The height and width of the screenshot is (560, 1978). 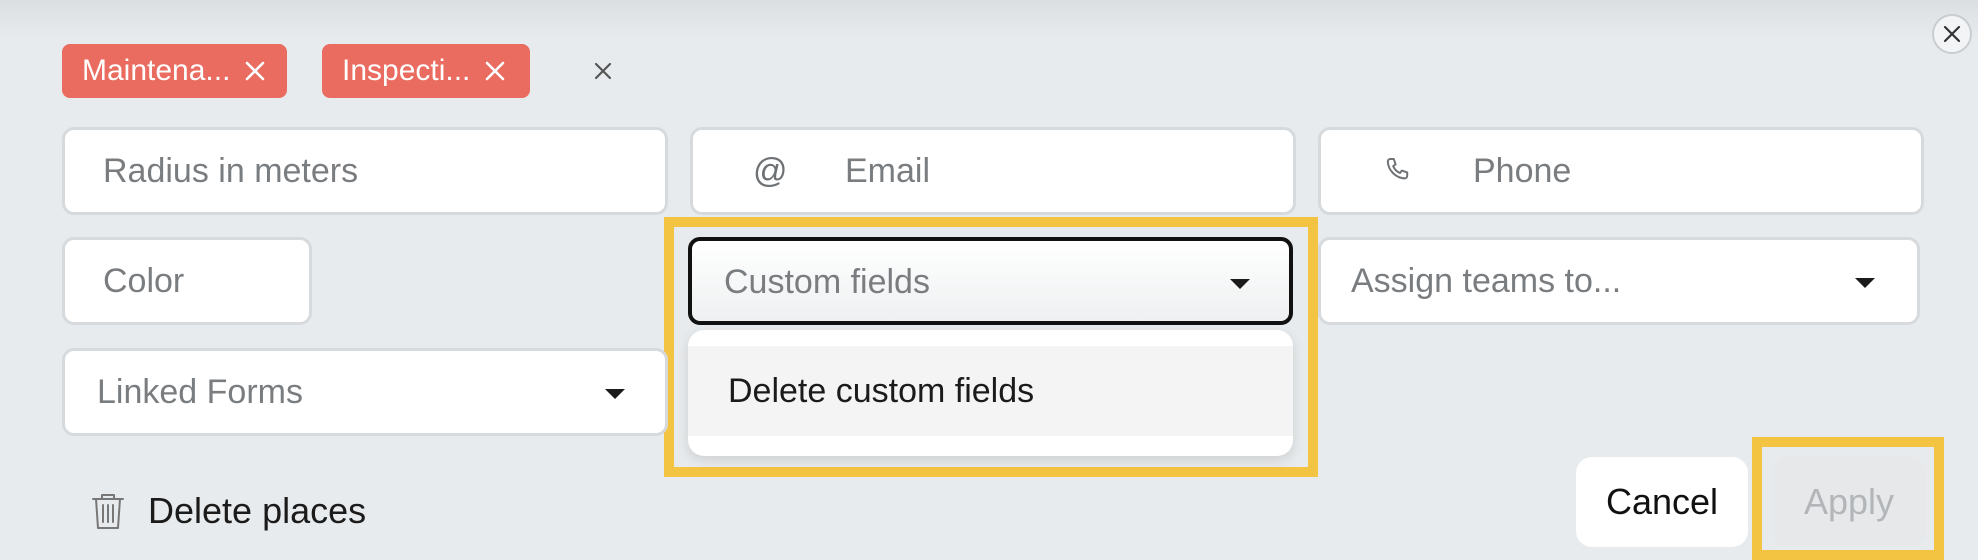 What do you see at coordinates (990, 281) in the screenshot?
I see `custom-fields-select: Custom fields` at bounding box center [990, 281].